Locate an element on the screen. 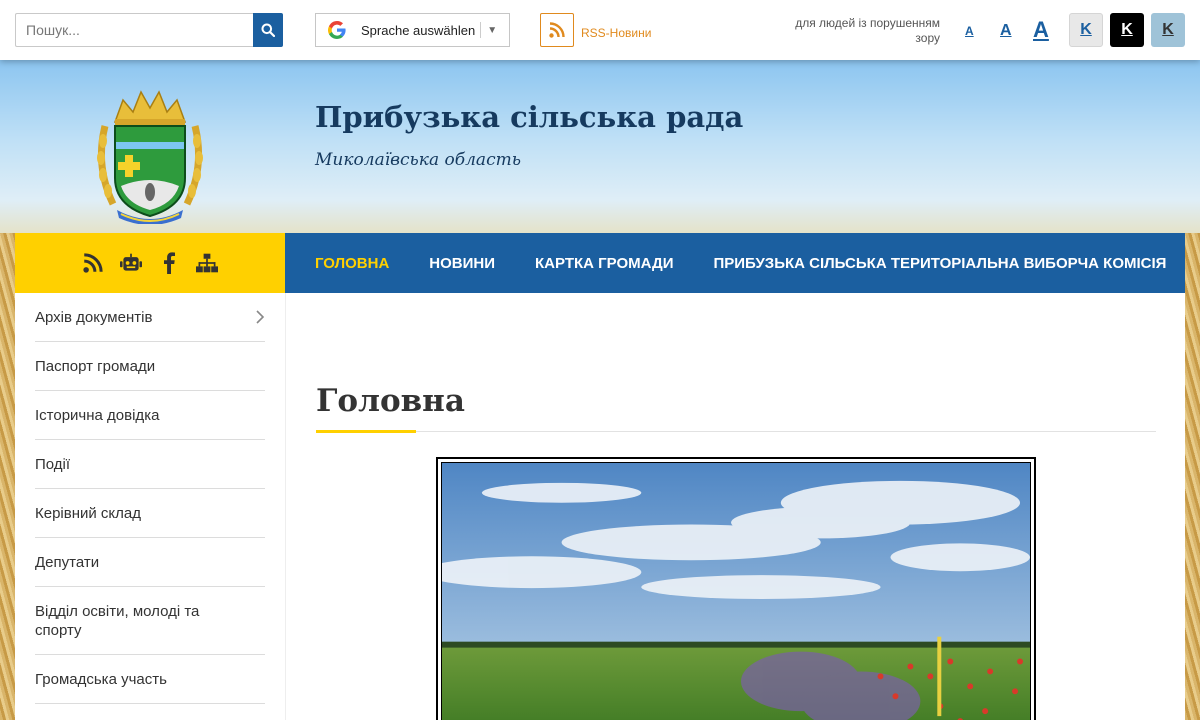  sidebar-item-leadership: Керівний склад is located at coordinates (150, 513).